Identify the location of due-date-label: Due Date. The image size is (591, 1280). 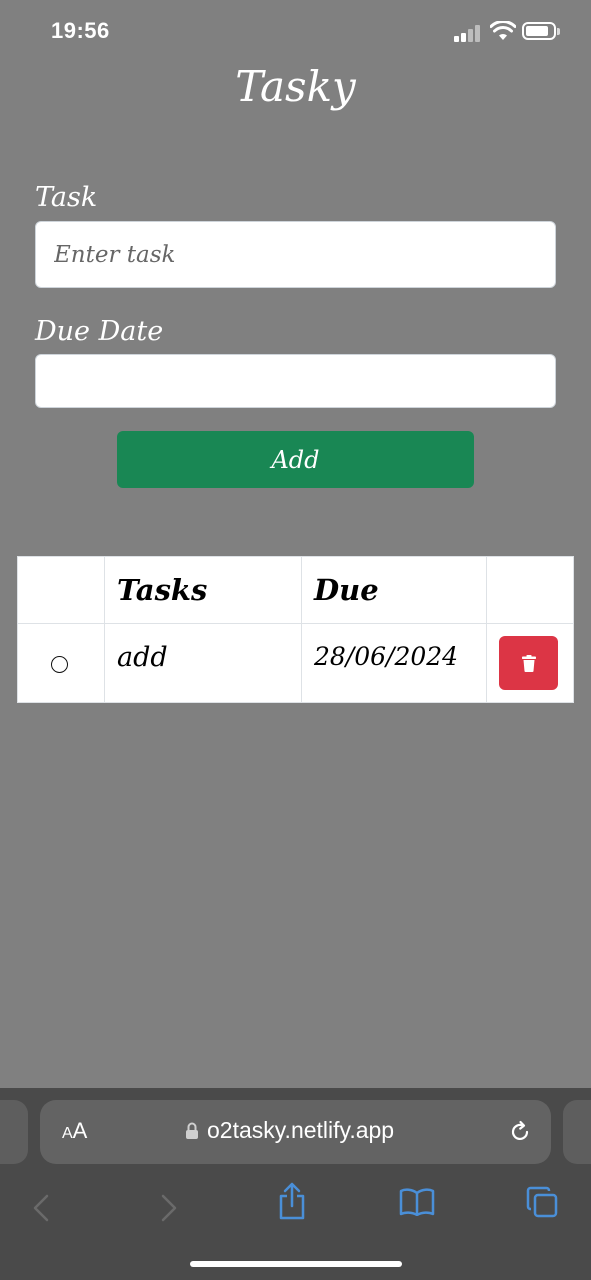
(99, 331).